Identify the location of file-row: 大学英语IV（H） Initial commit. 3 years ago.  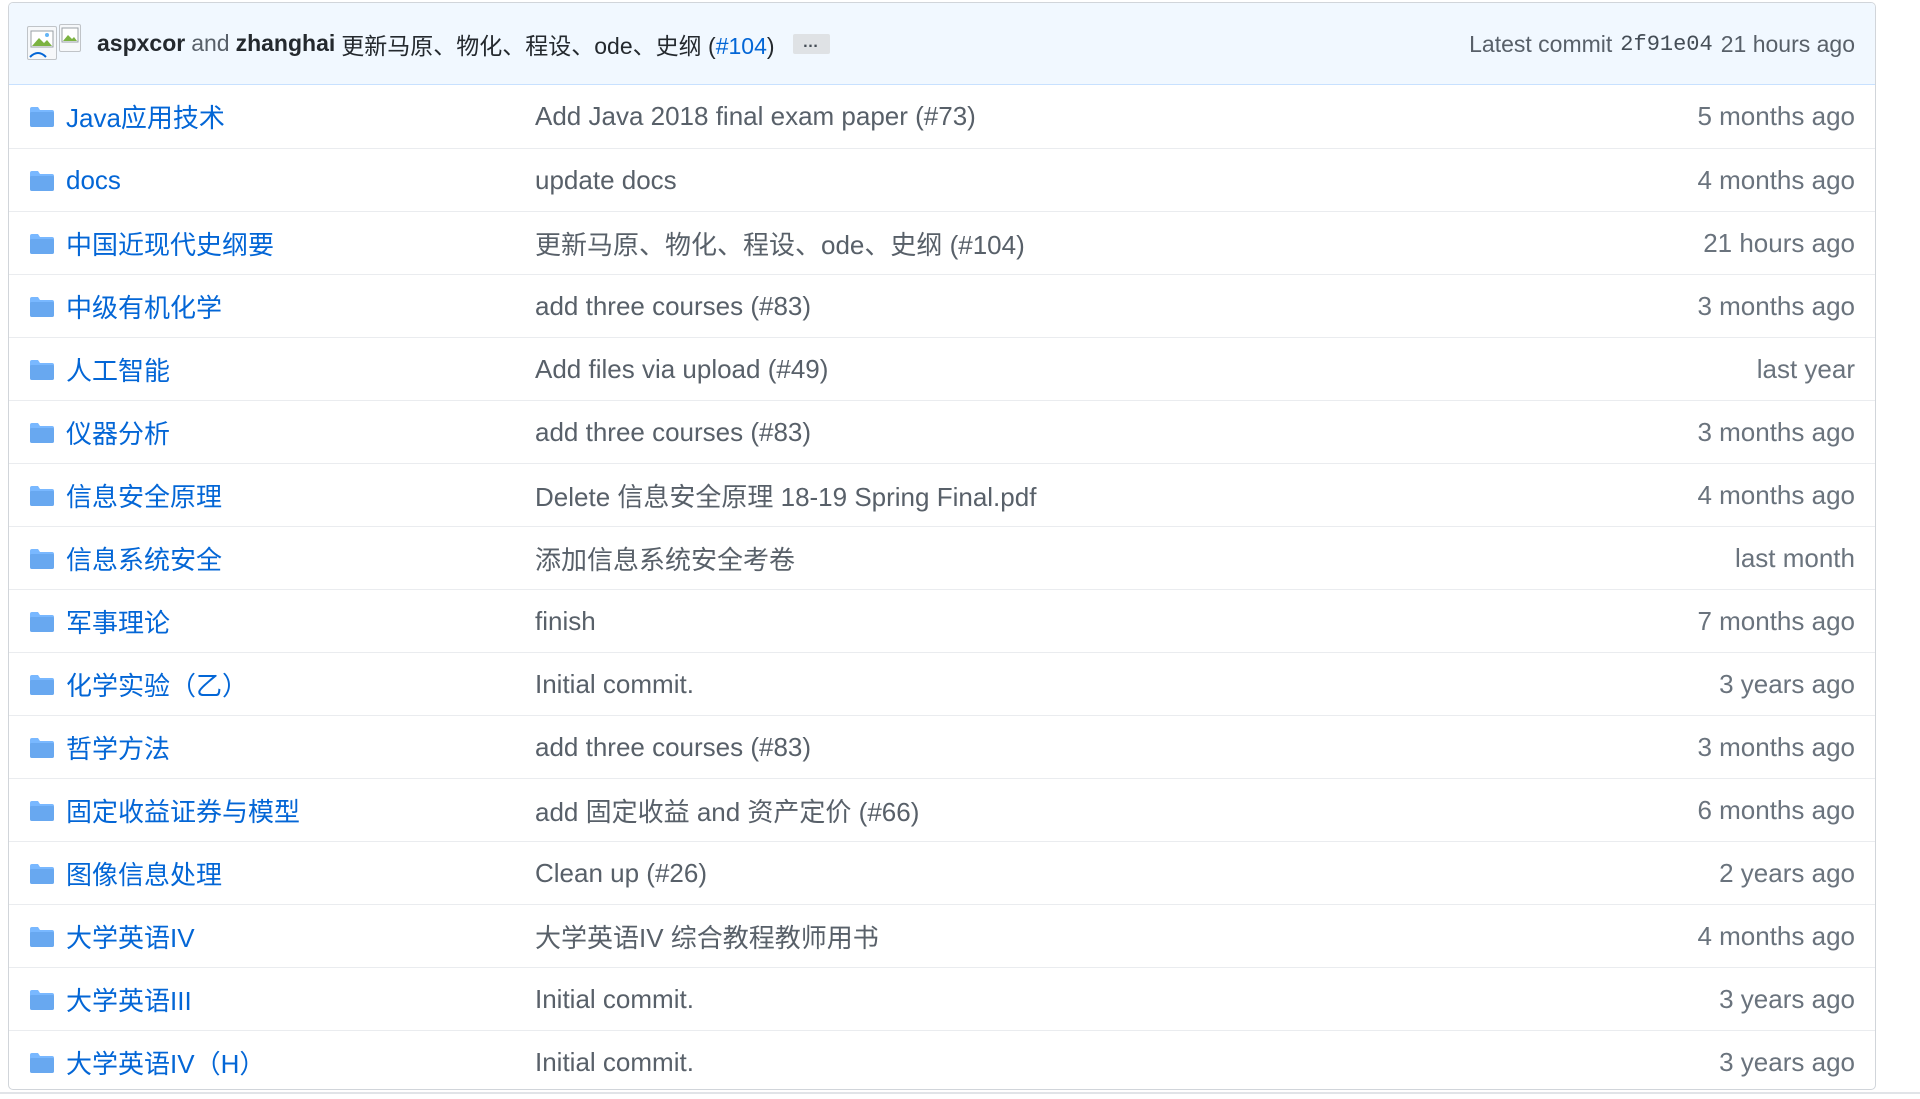
(942, 1059).